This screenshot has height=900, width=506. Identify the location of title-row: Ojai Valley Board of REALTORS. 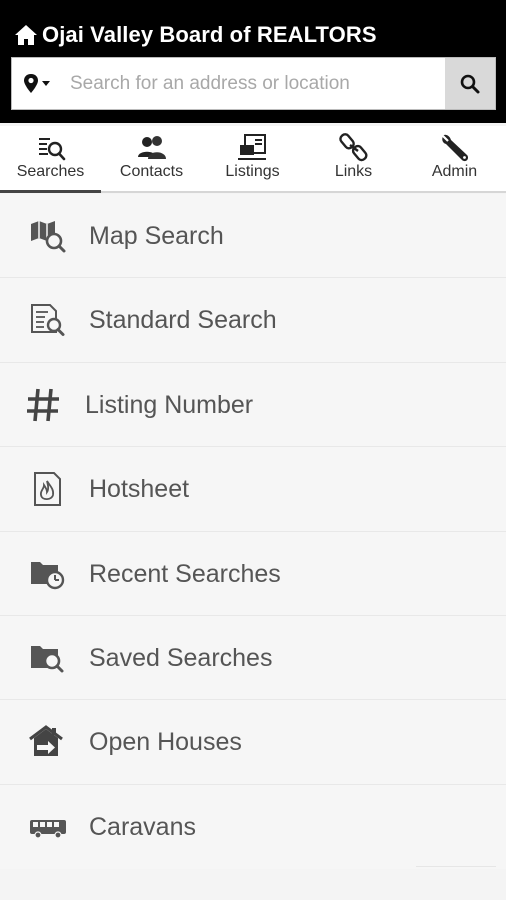
(195, 35).